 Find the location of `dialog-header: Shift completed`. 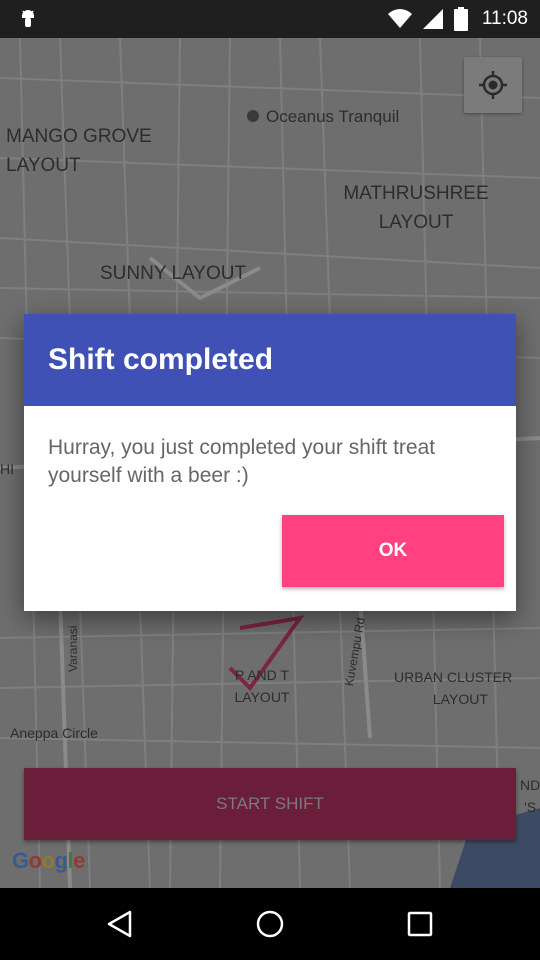

dialog-header: Shift completed is located at coordinates (270, 360).